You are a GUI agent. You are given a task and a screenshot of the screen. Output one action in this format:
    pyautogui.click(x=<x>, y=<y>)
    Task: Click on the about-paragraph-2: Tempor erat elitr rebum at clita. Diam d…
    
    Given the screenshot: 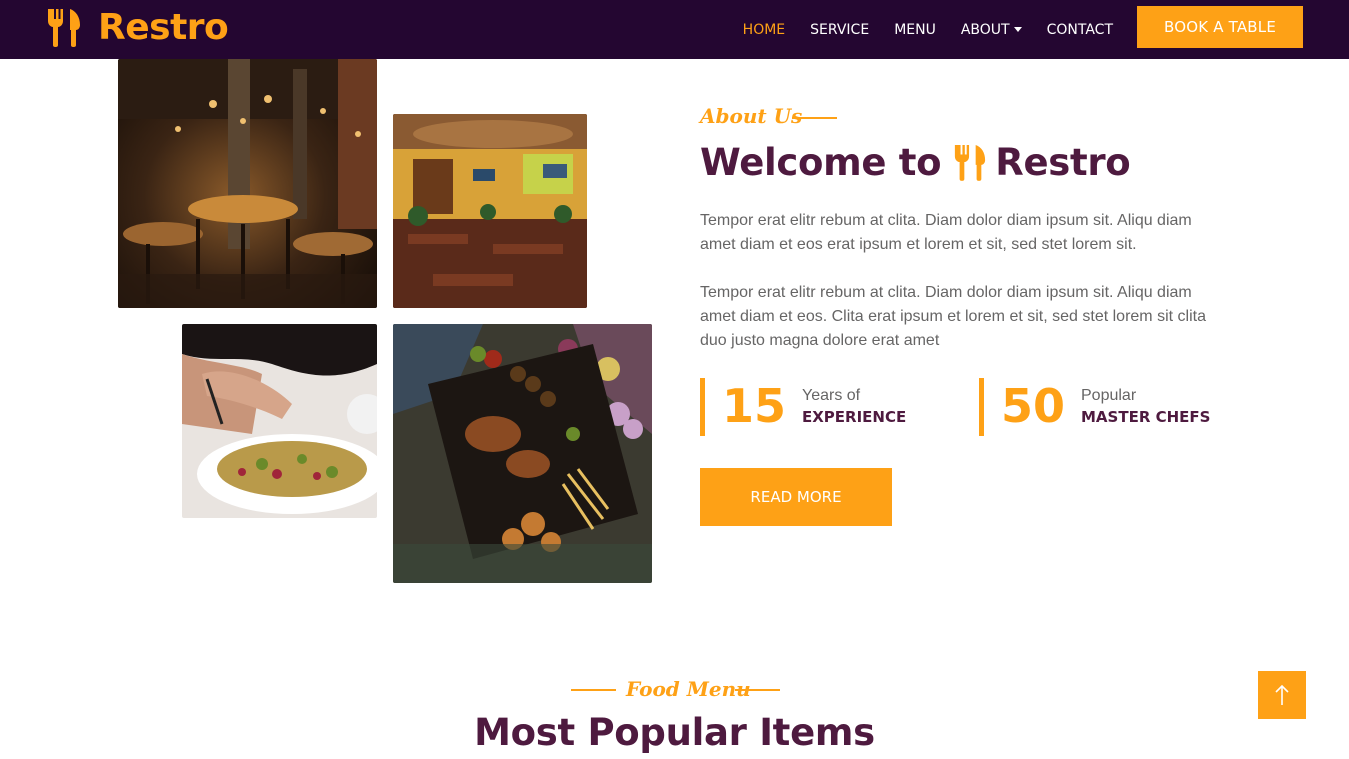 What is the action you would take?
    pyautogui.click(x=953, y=316)
    